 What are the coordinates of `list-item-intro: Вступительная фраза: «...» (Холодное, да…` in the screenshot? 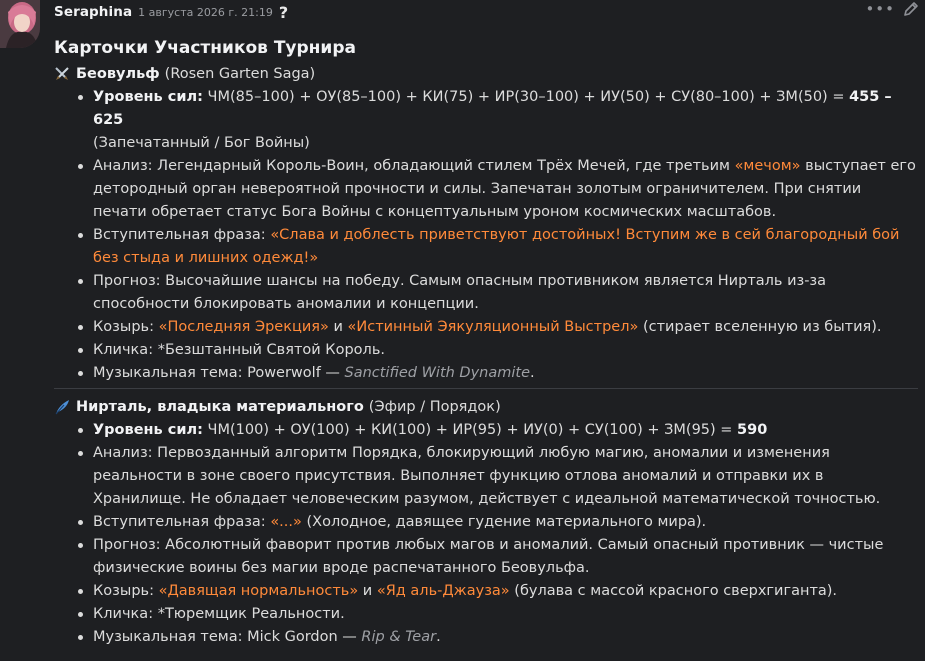 It's located at (498, 522).